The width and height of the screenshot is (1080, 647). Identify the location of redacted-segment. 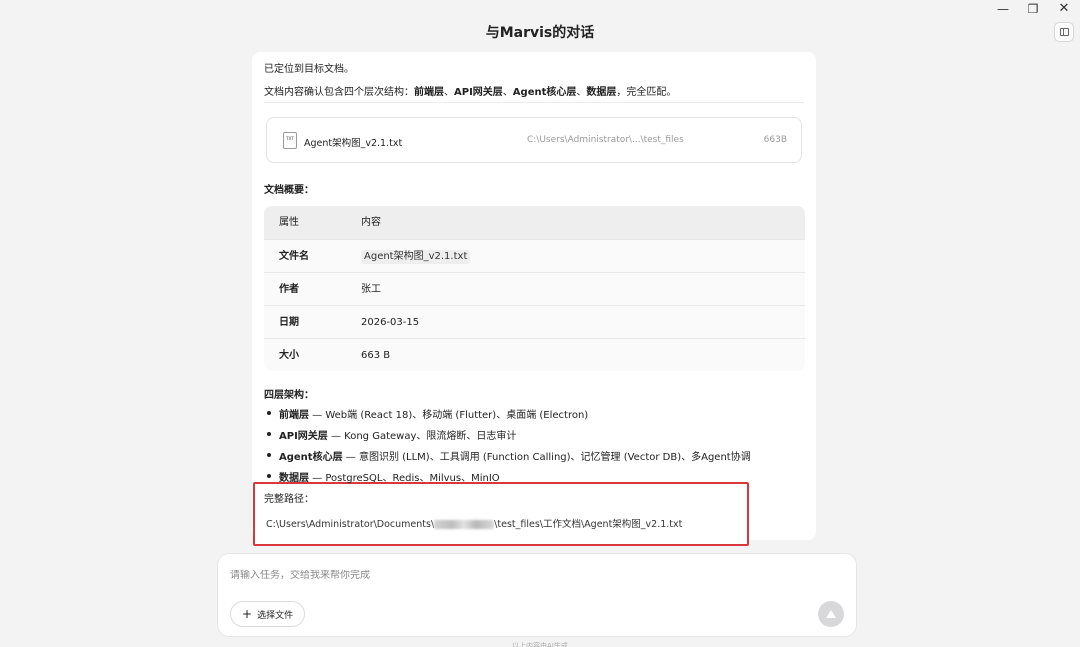
(464, 524).